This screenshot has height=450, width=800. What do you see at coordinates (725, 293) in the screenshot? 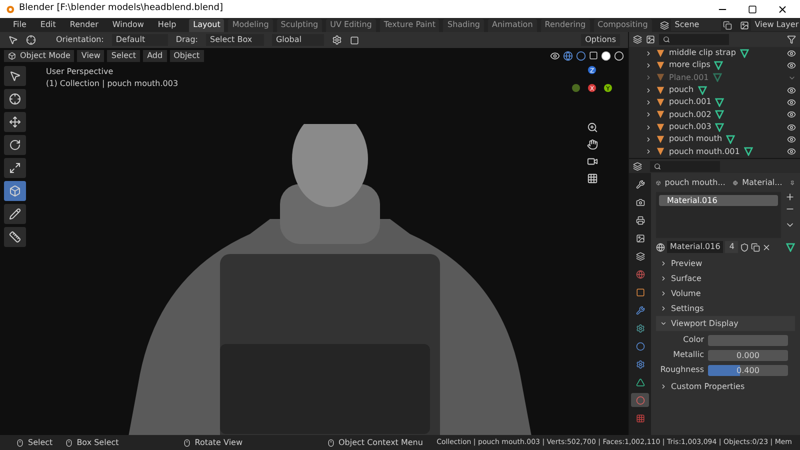
I see `panel-header: Volume` at bounding box center [725, 293].